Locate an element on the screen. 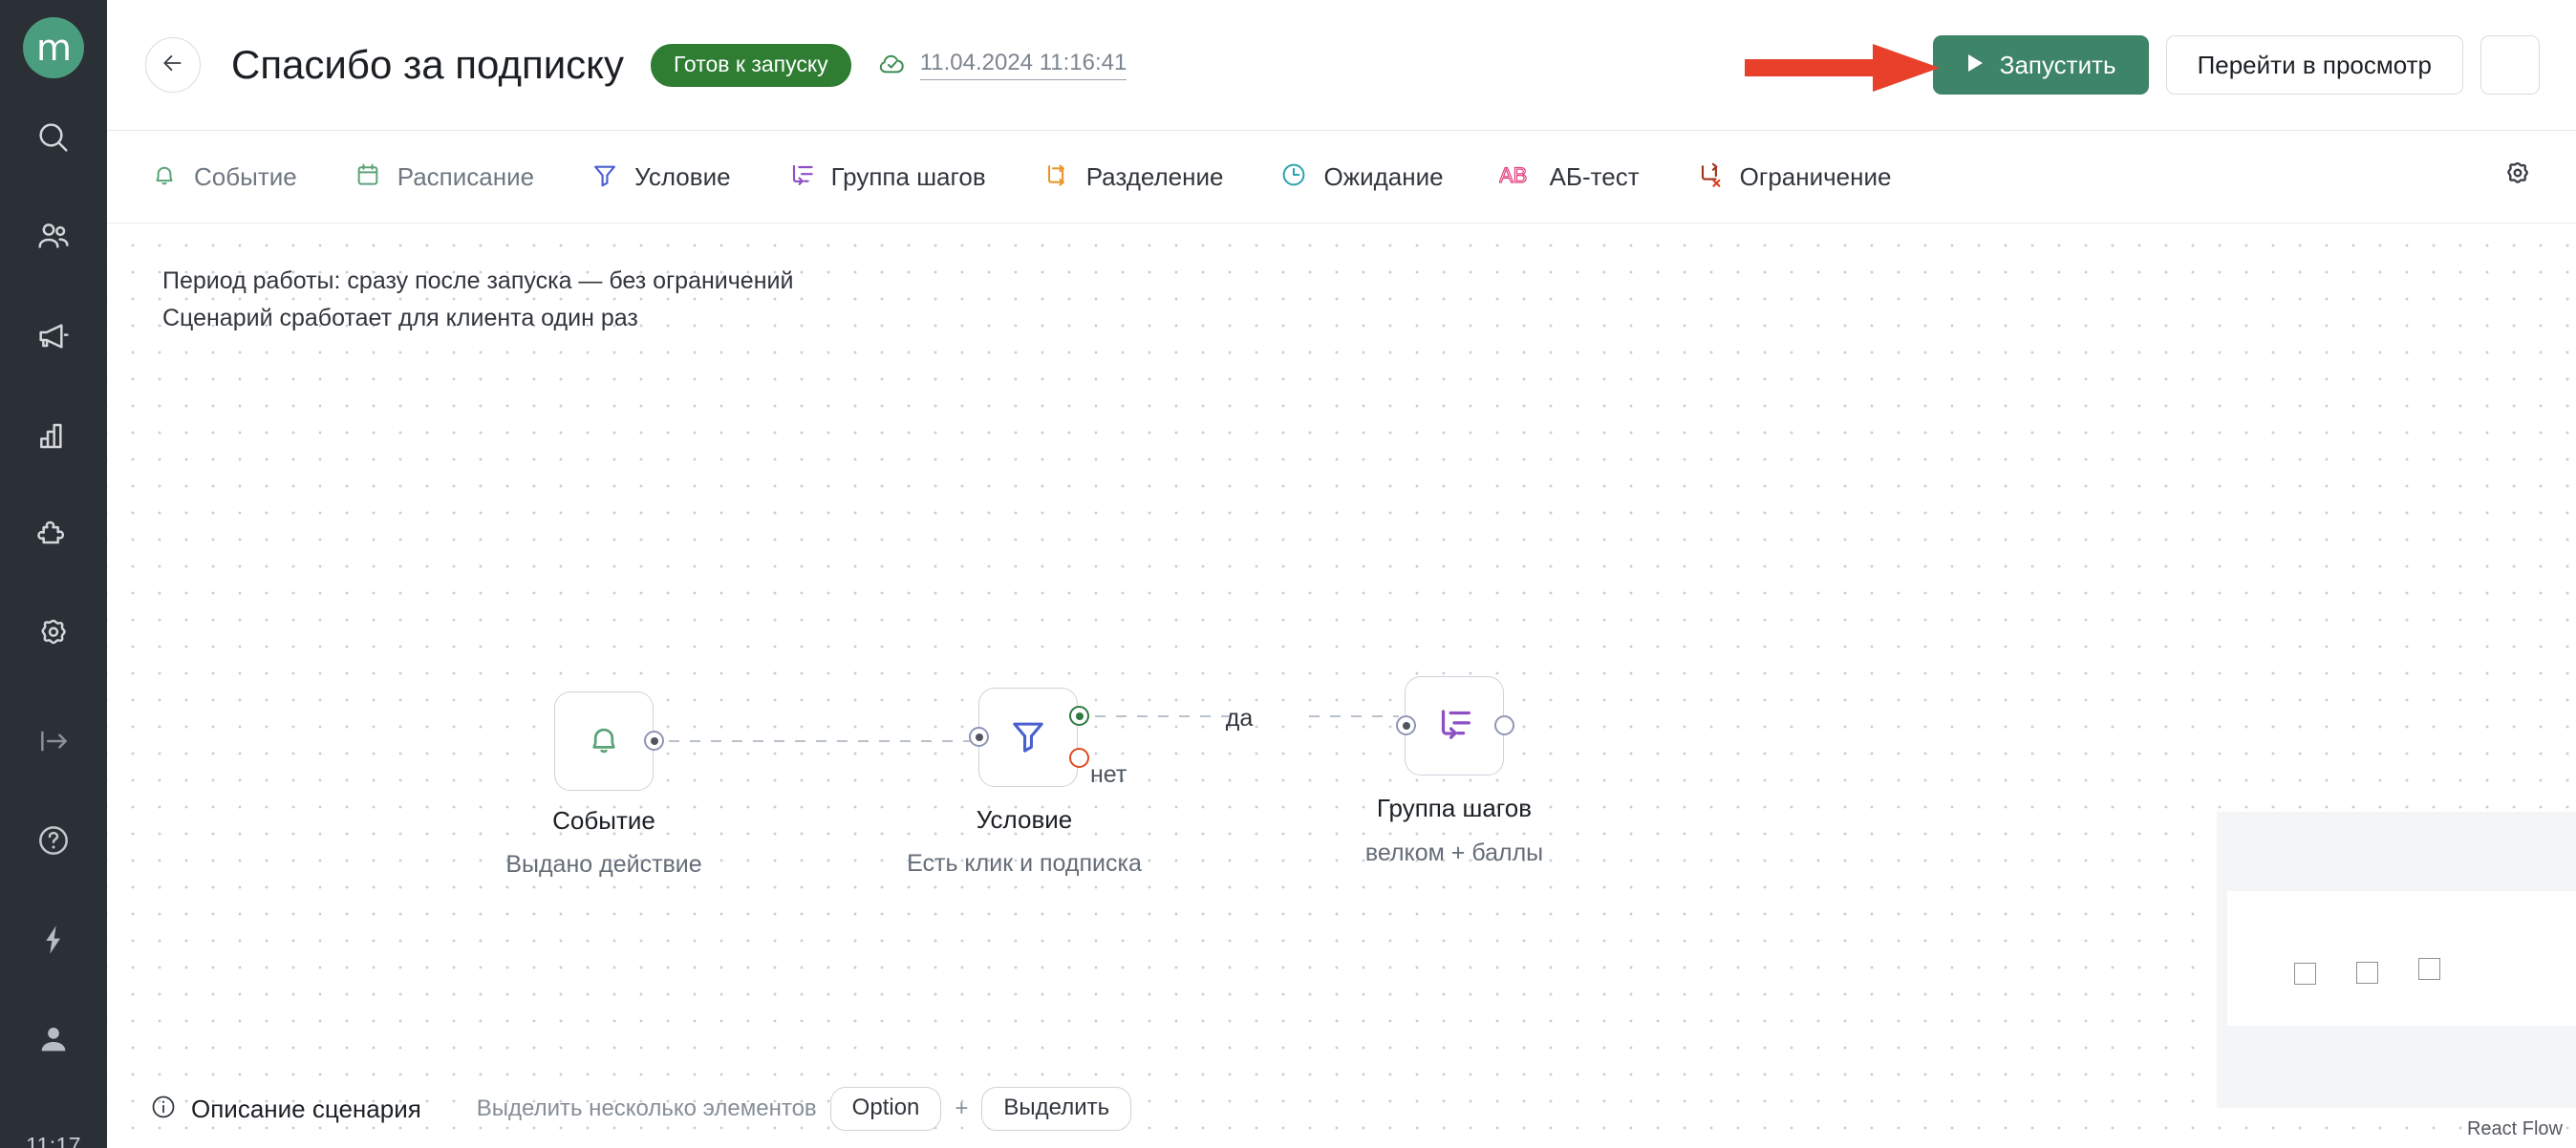 This screenshot has width=2576, height=1148. gear-icon is located at coordinates (2517, 177).